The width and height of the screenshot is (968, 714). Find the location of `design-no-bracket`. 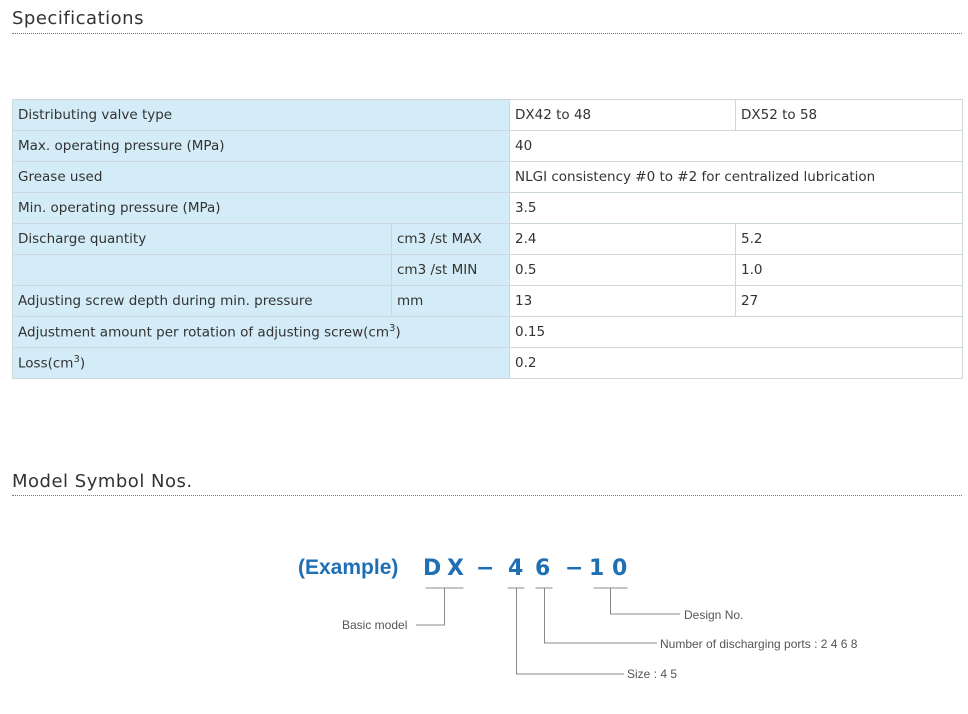

design-no-bracket is located at coordinates (636, 601).